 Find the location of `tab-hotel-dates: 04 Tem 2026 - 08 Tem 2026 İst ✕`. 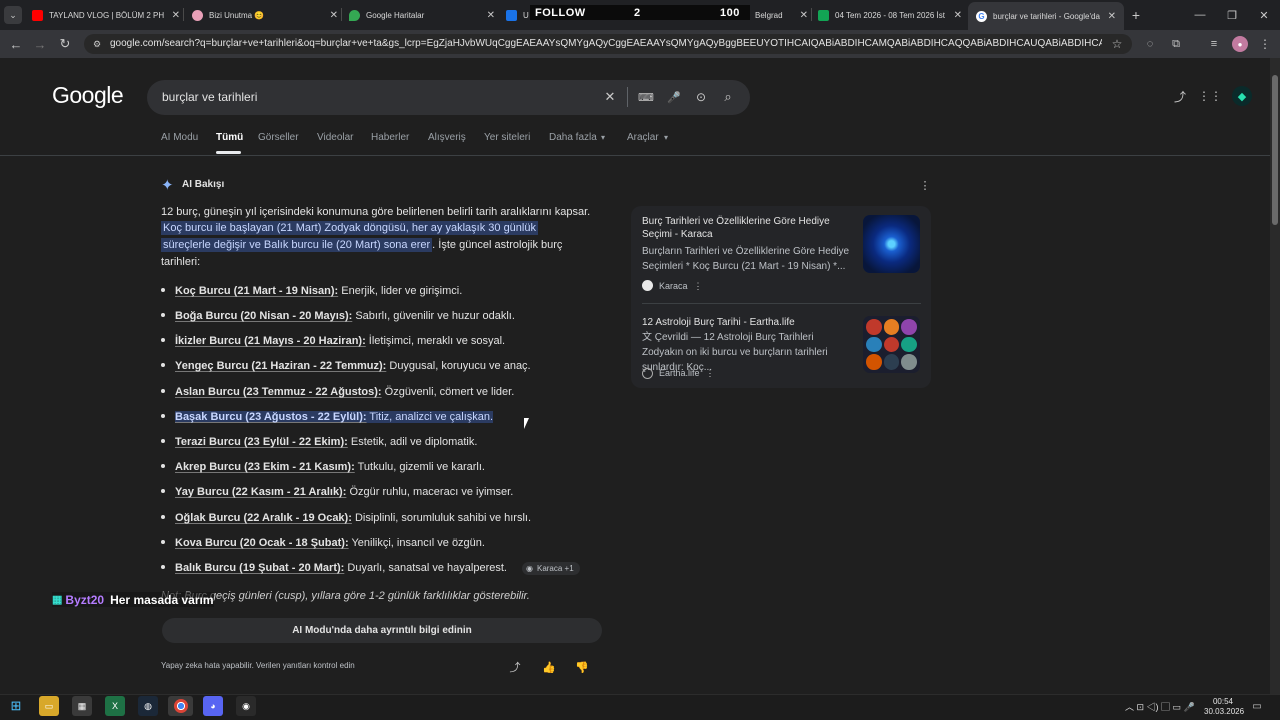

tab-hotel-dates: 04 Tem 2026 - 08 Tem 2026 İst ✕ is located at coordinates (890, 15).